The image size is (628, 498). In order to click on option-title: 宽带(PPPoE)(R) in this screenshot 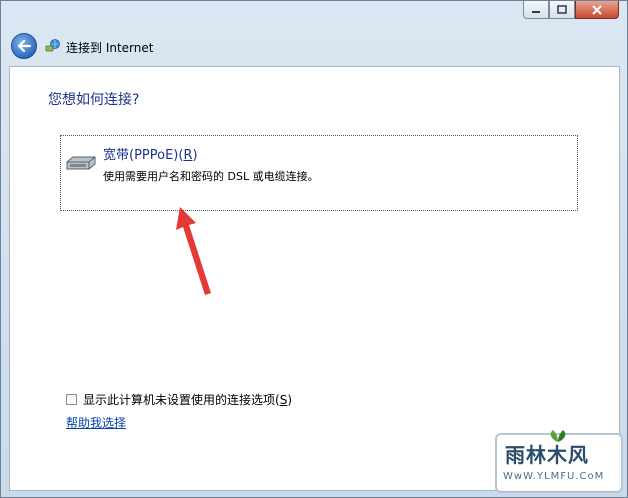, I will do `click(150, 153)`.